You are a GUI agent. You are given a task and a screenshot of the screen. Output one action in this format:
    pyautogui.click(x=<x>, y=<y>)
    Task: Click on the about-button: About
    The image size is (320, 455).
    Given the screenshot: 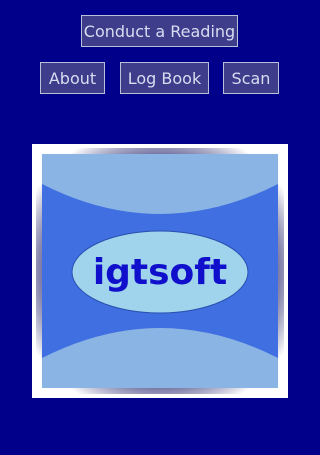 What is the action you would take?
    pyautogui.click(x=72, y=78)
    